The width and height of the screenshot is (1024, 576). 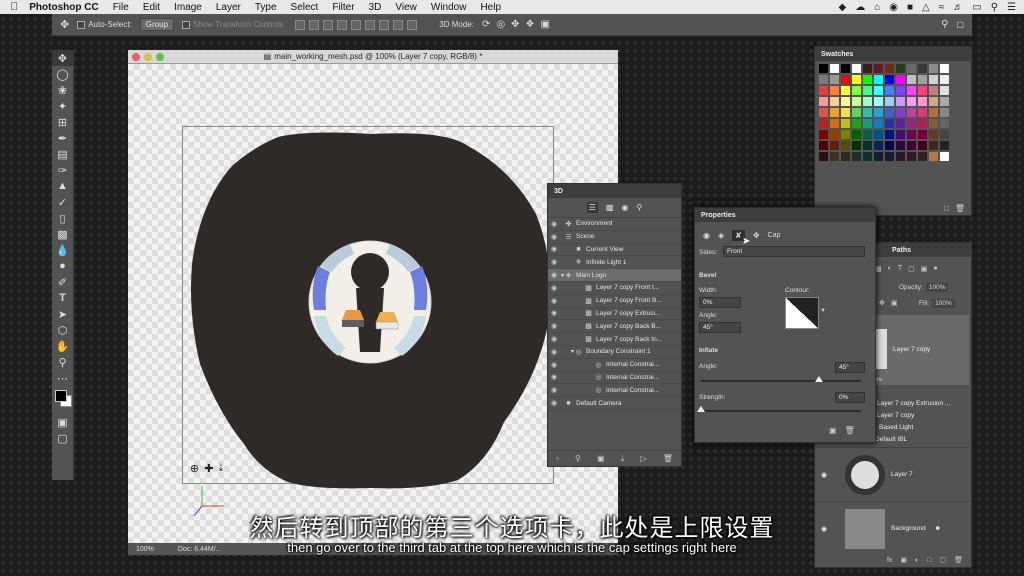 What do you see at coordinates (929, 560) in the screenshot?
I see `group-icon: □` at bounding box center [929, 560].